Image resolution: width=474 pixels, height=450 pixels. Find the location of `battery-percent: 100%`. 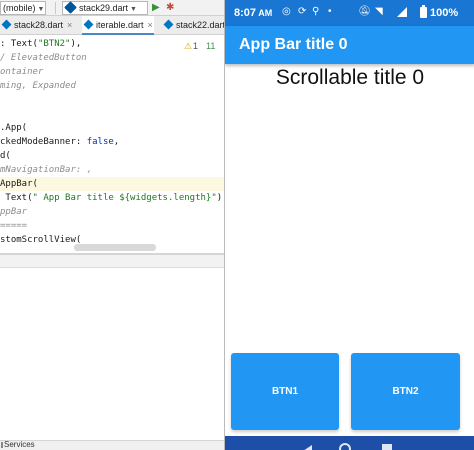

battery-percent: 100% is located at coordinates (444, 13).